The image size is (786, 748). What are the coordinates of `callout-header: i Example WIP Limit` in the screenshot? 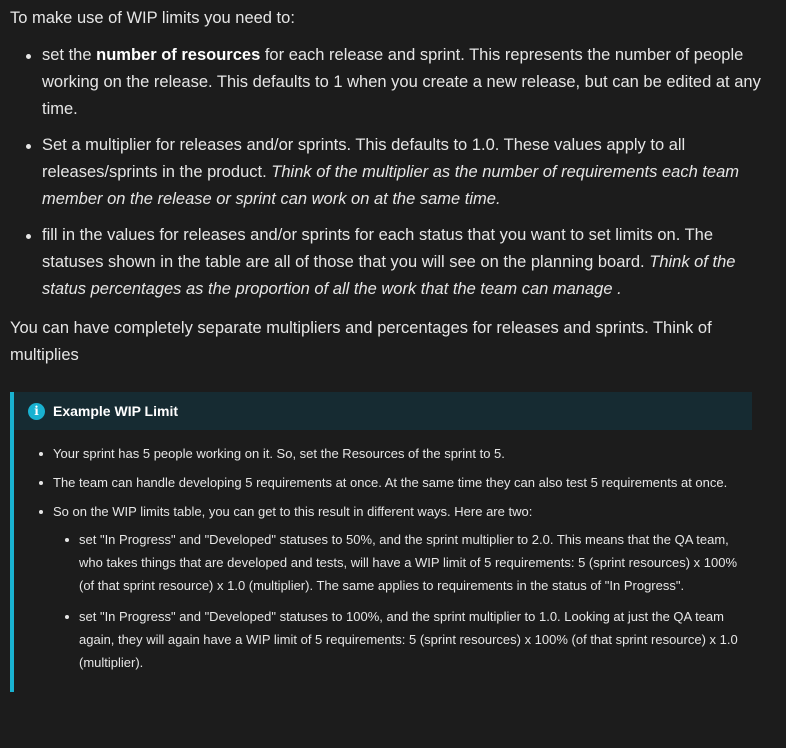 It's located at (383, 411).